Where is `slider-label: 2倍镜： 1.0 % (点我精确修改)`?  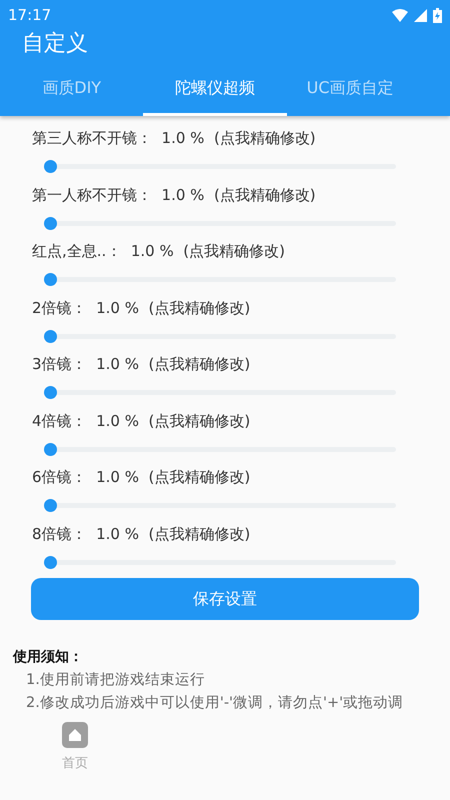 slider-label: 2倍镜： 1.0 % (点我精确修改) is located at coordinates (217, 311).